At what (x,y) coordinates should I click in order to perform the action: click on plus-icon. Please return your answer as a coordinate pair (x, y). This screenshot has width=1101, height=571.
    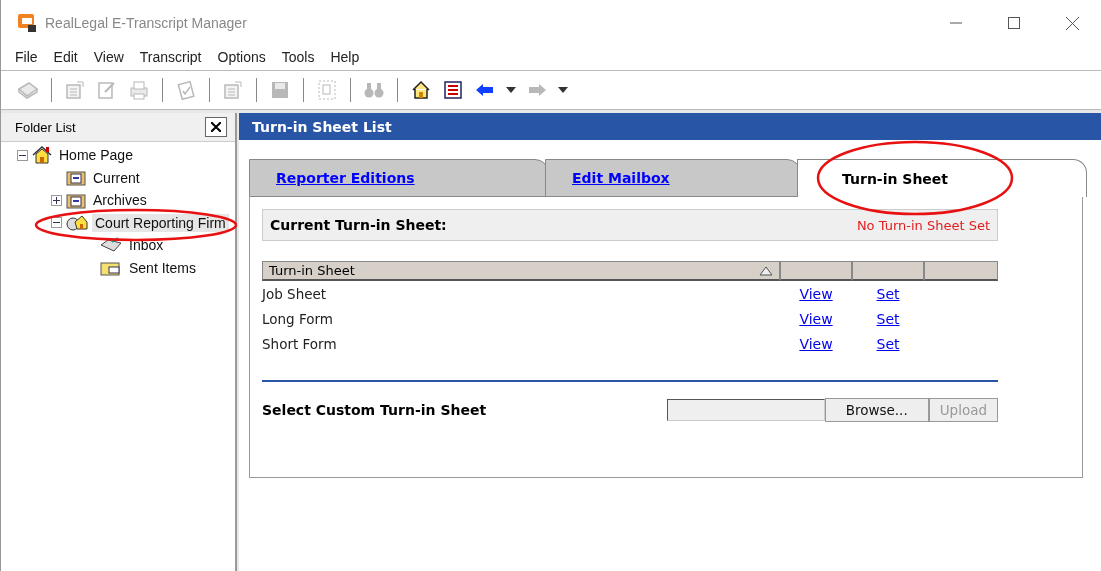
    Looking at the image, I should click on (56, 200).